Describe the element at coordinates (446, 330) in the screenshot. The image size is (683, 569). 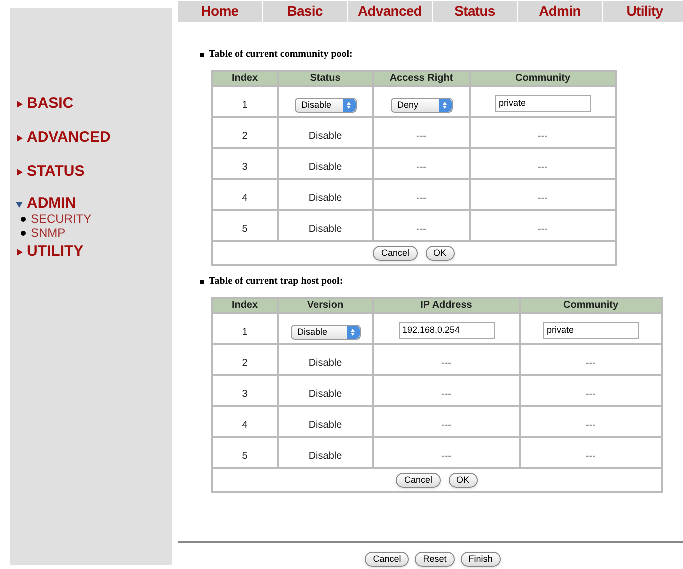
I see `input-field: 192.168.0.254` at that location.